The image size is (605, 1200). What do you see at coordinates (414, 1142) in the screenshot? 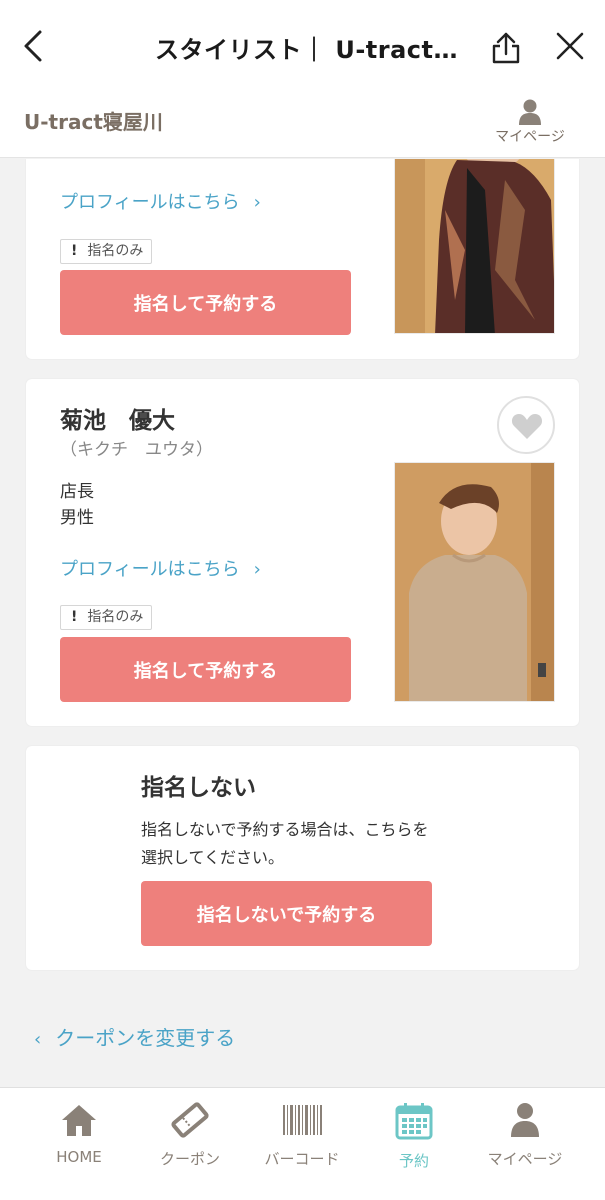
I see `tab-reservation: 予約` at bounding box center [414, 1142].